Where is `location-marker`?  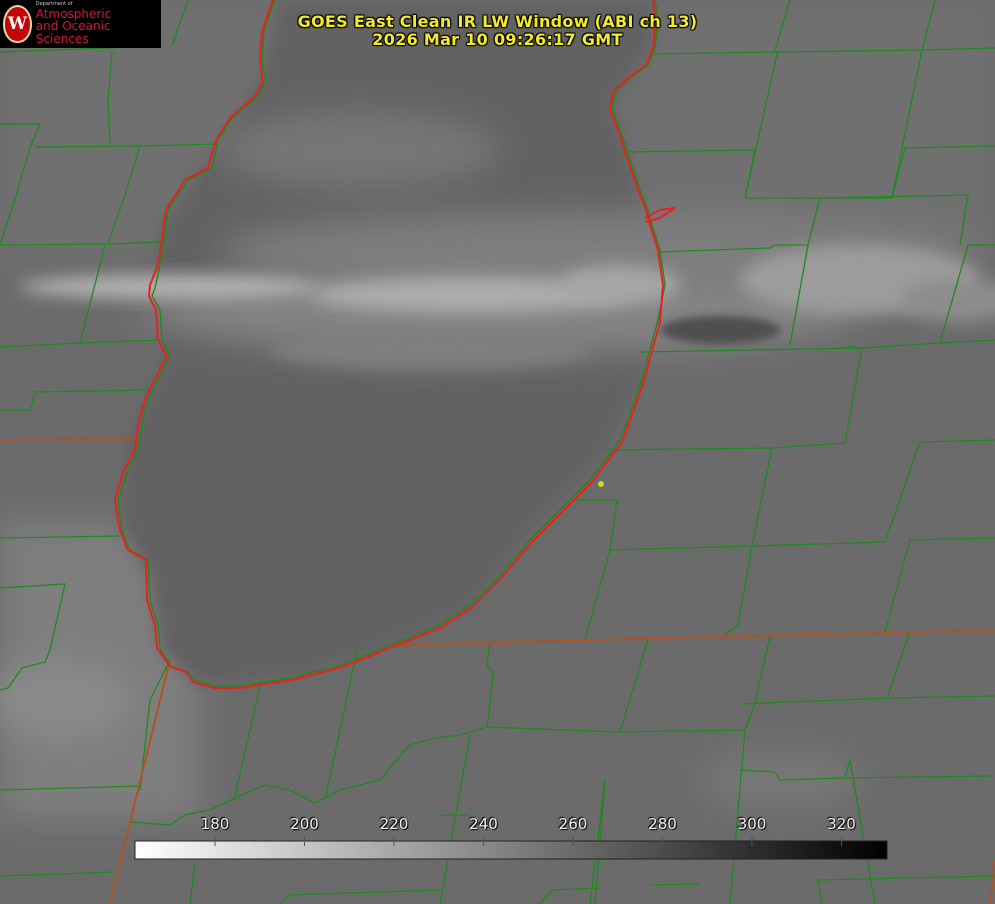 location-marker is located at coordinates (601, 484).